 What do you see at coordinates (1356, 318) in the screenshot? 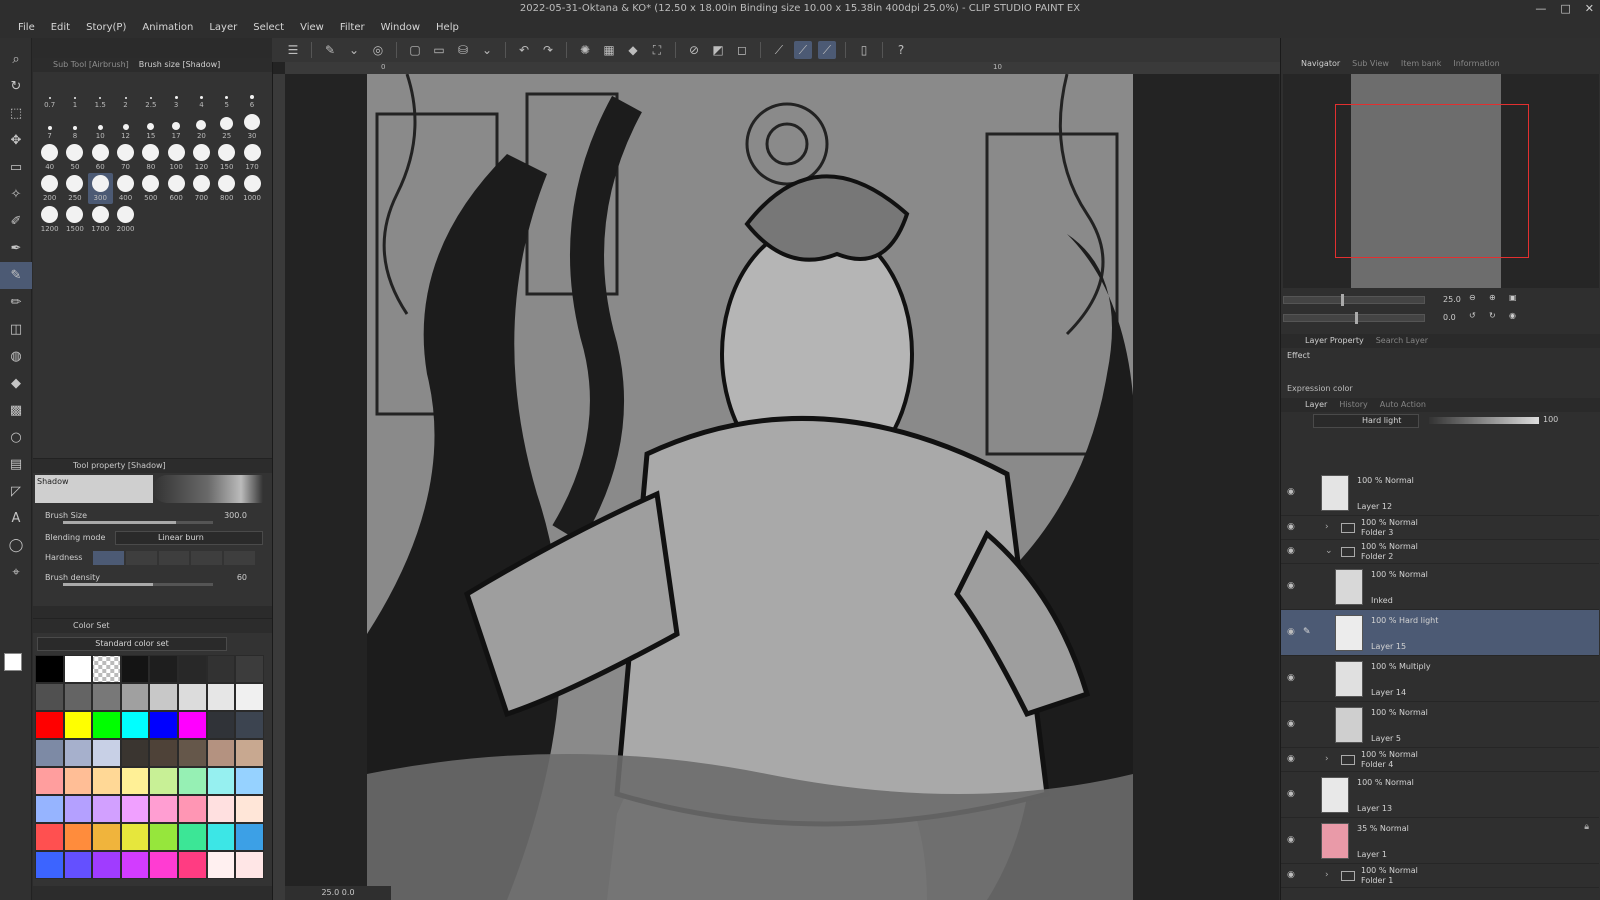
I see `rotate-slider-knob` at bounding box center [1356, 318].